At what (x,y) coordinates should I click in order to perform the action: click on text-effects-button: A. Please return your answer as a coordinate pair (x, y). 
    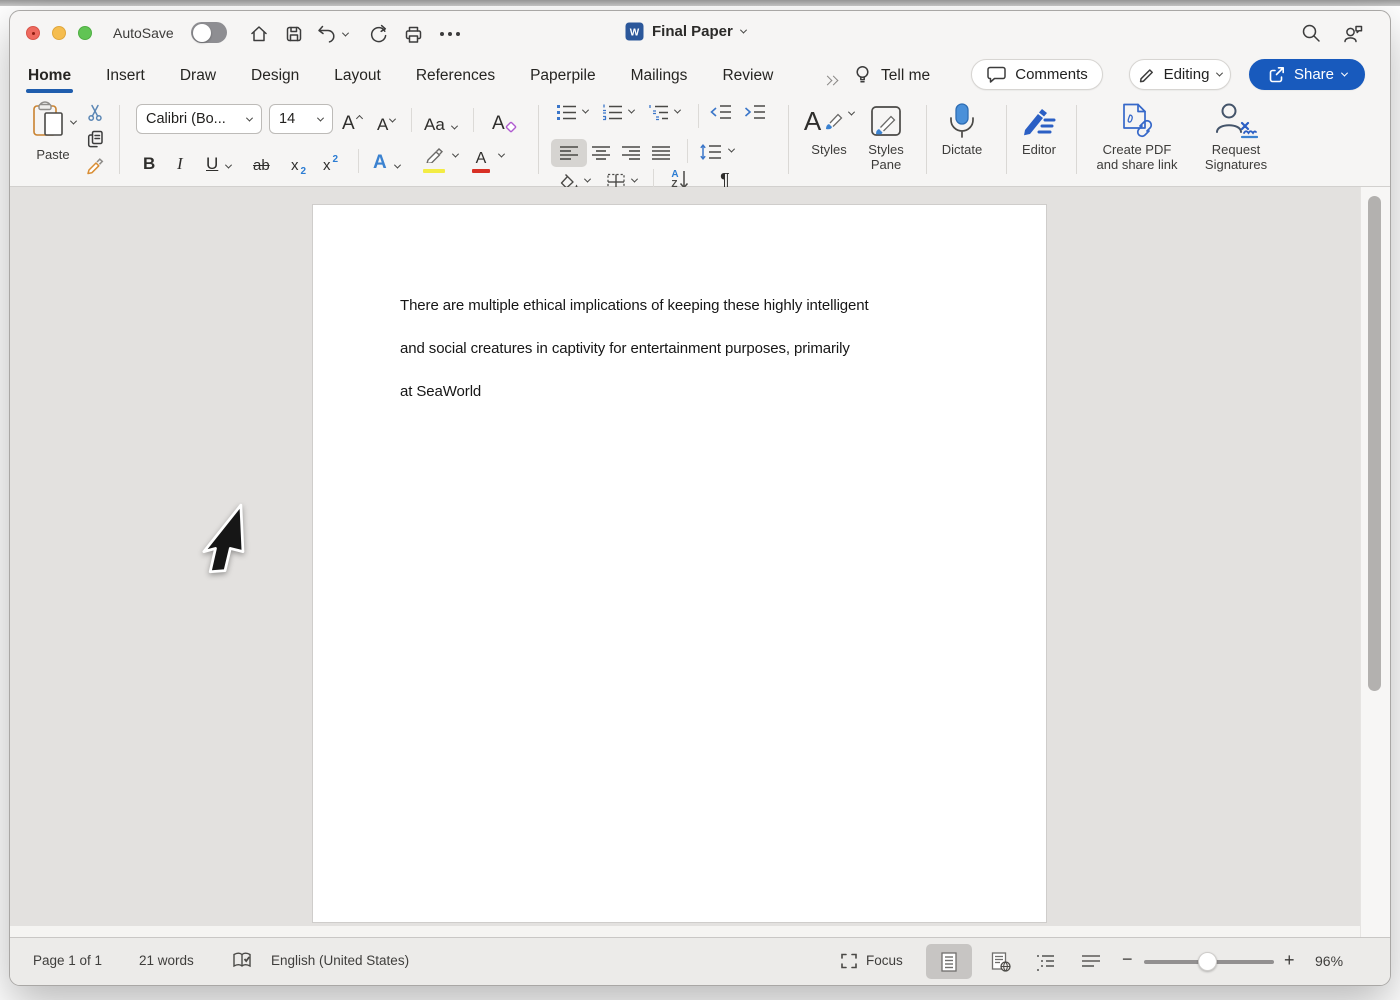
    Looking at the image, I should click on (387, 160).